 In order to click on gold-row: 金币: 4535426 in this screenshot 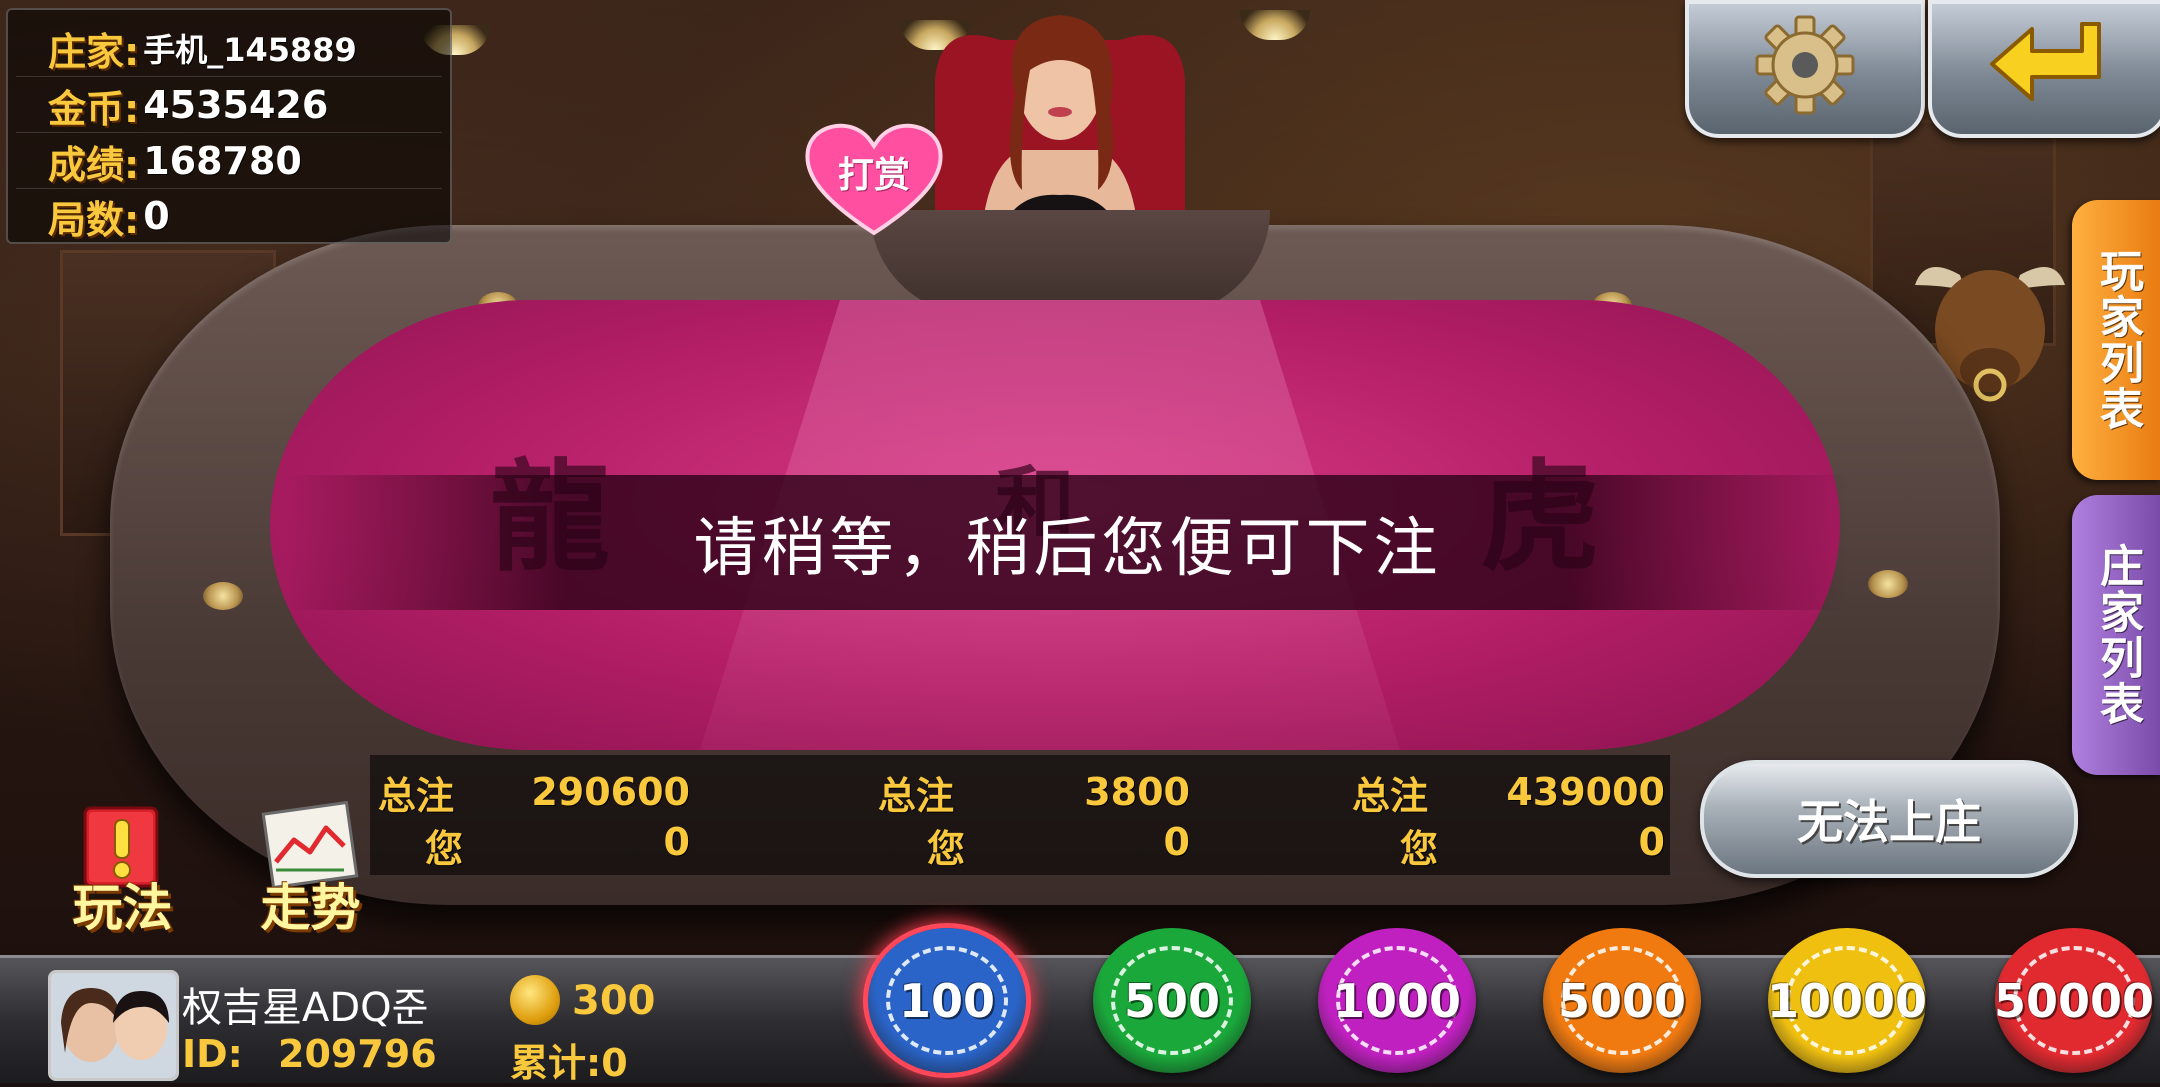, I will do `click(188, 105)`.